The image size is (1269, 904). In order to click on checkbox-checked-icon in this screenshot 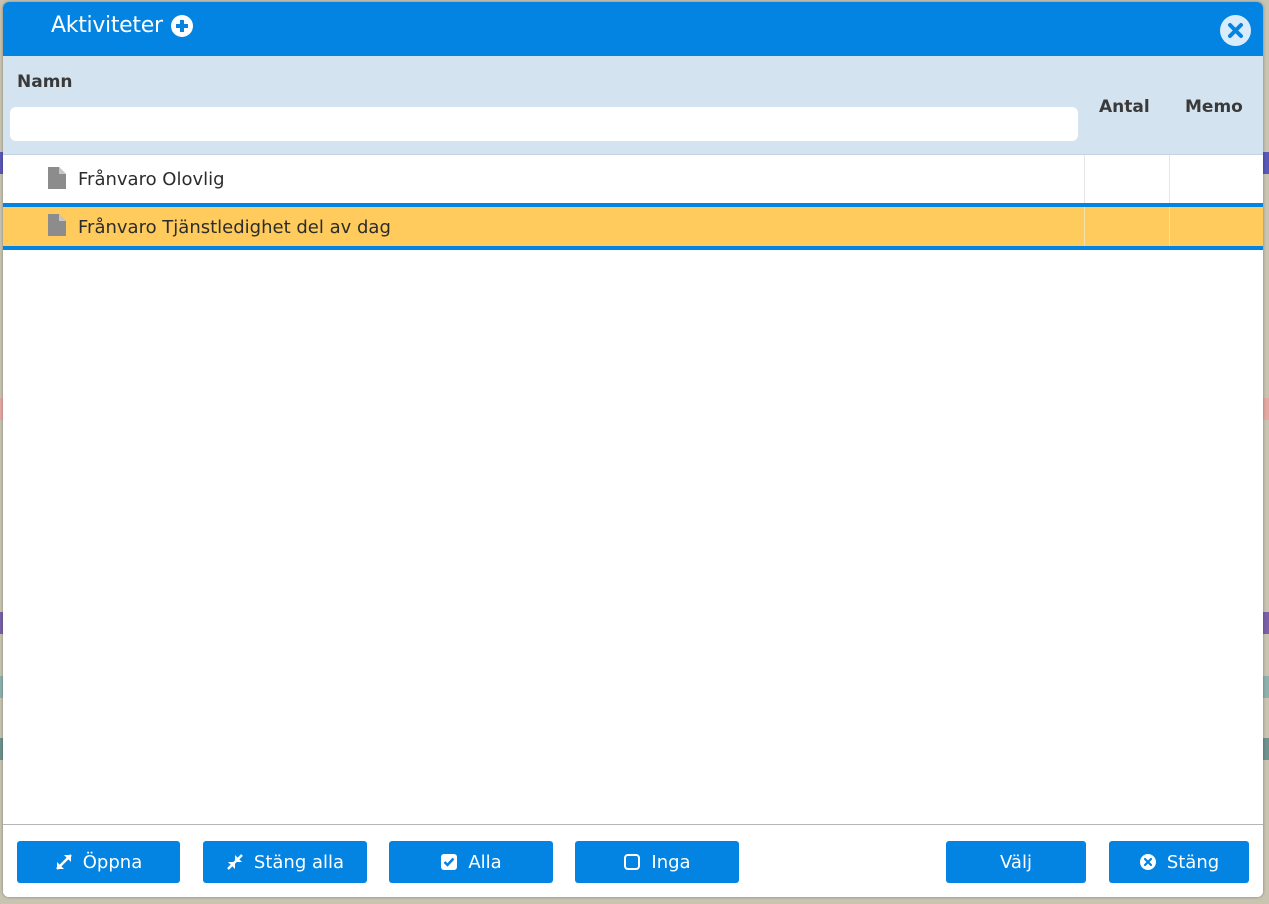, I will do `click(449, 862)`.